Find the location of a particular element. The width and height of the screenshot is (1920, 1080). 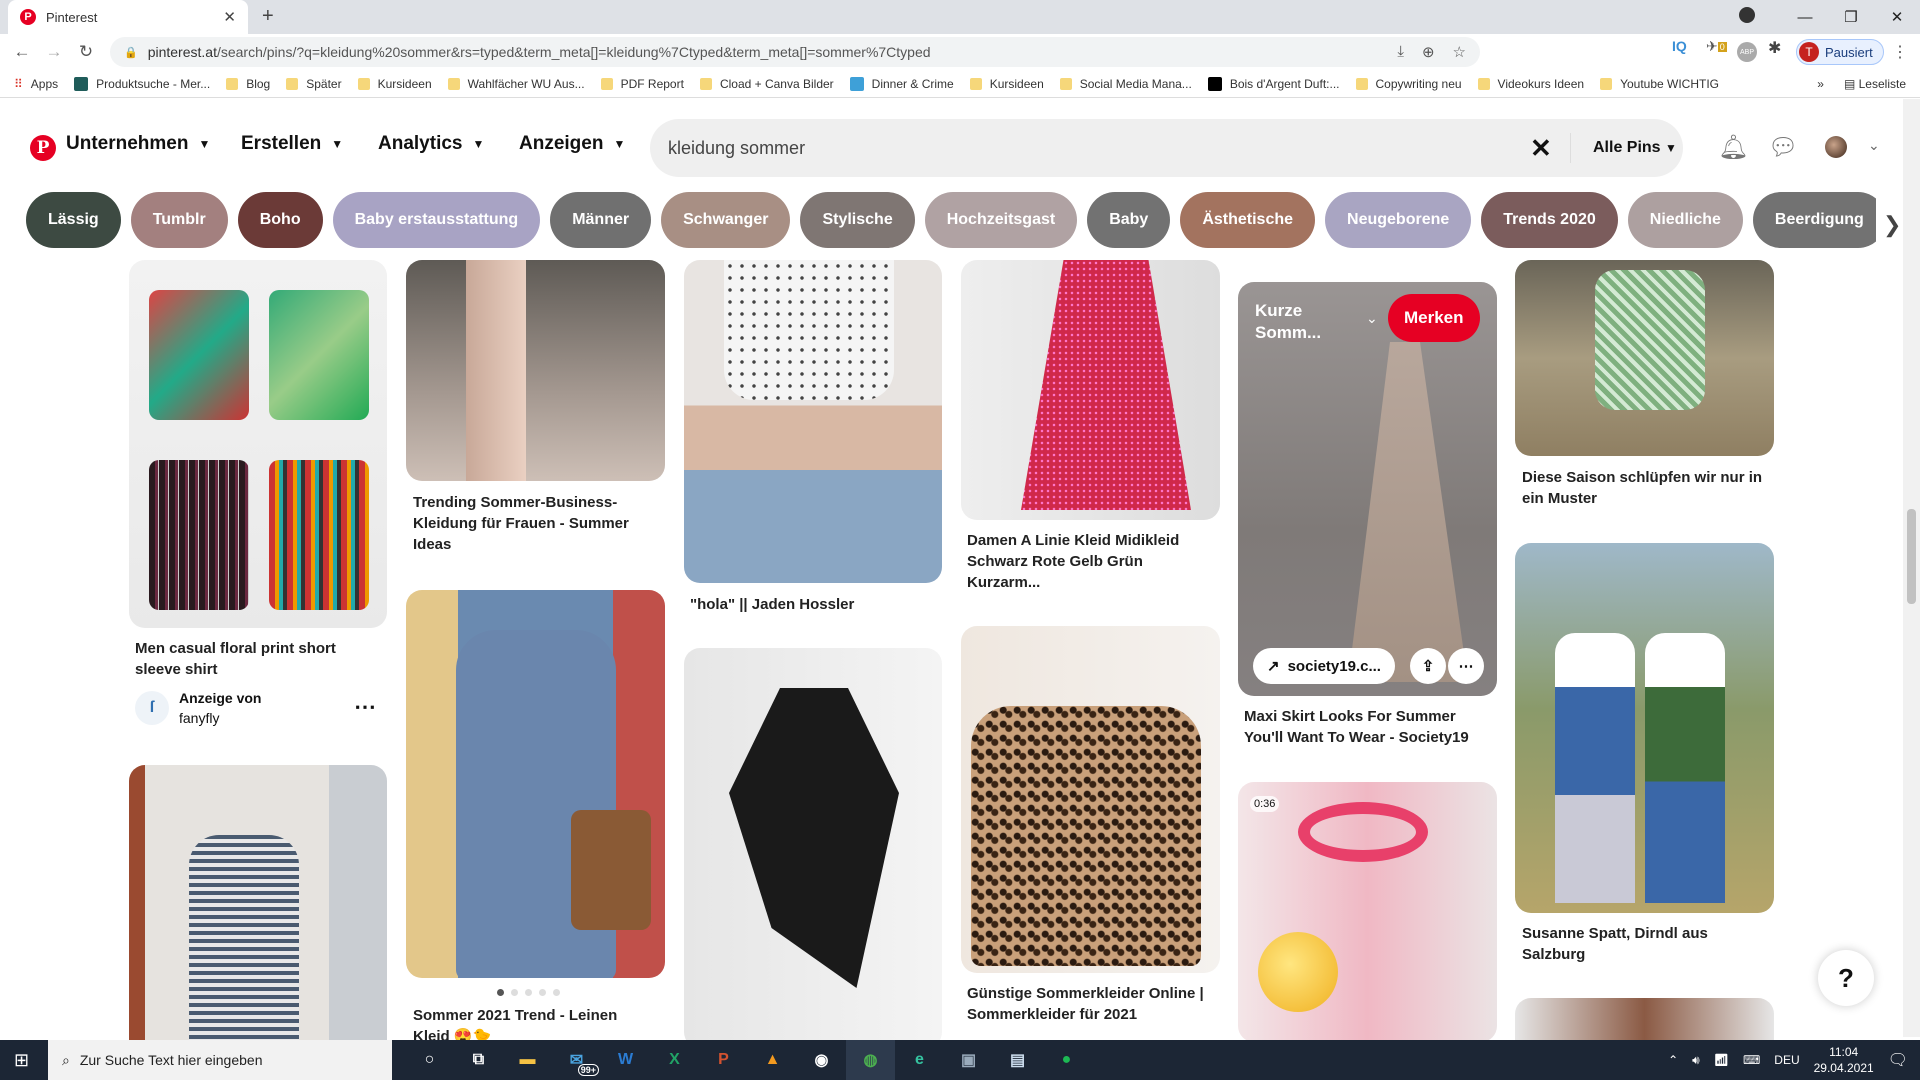

app-icon: ▣ is located at coordinates (968, 1060).